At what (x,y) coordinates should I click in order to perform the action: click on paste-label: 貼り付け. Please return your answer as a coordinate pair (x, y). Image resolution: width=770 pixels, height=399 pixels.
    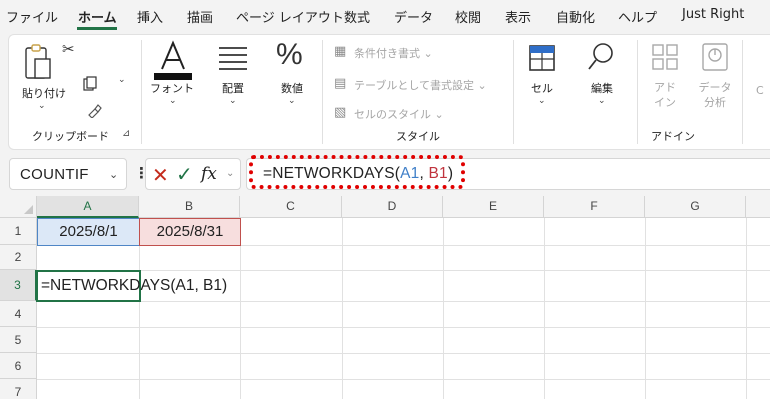
    Looking at the image, I should click on (44, 93).